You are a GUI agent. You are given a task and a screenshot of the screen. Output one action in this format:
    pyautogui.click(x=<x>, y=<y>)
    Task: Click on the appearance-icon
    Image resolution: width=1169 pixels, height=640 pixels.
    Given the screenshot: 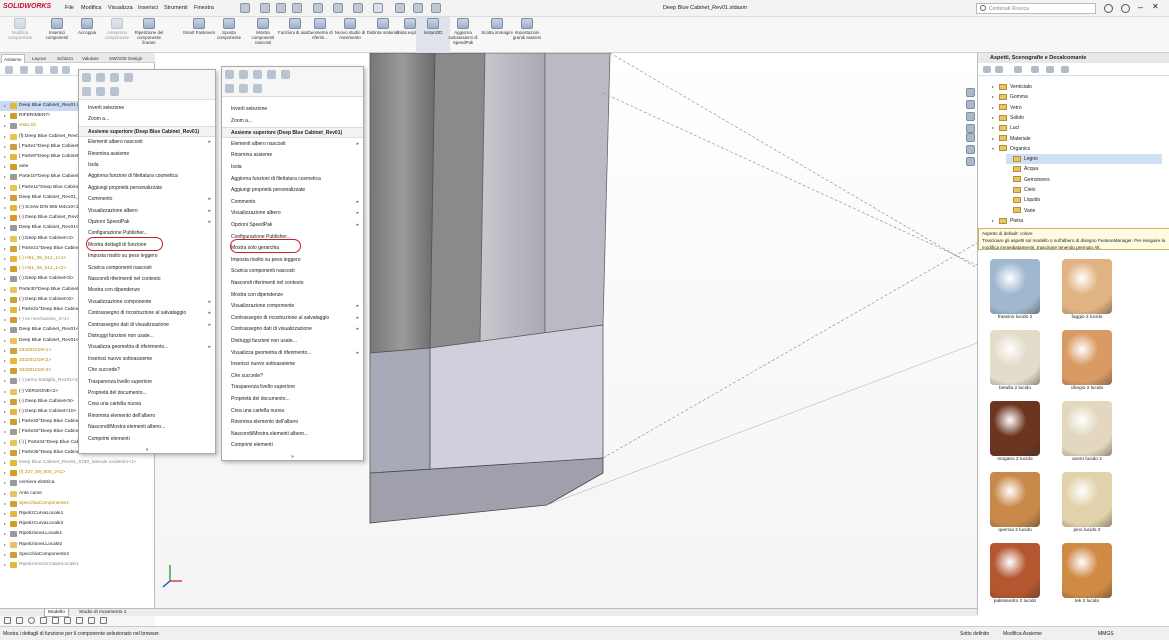 What is the action you would take?
    pyautogui.click(x=271, y=74)
    